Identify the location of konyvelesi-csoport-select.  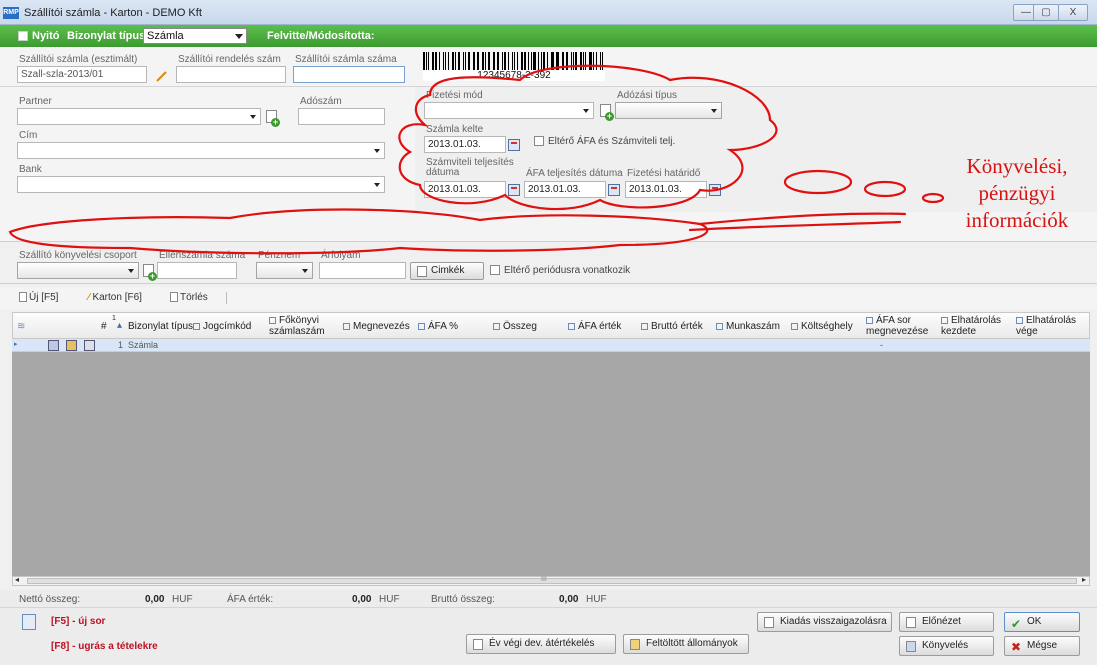
(78, 270).